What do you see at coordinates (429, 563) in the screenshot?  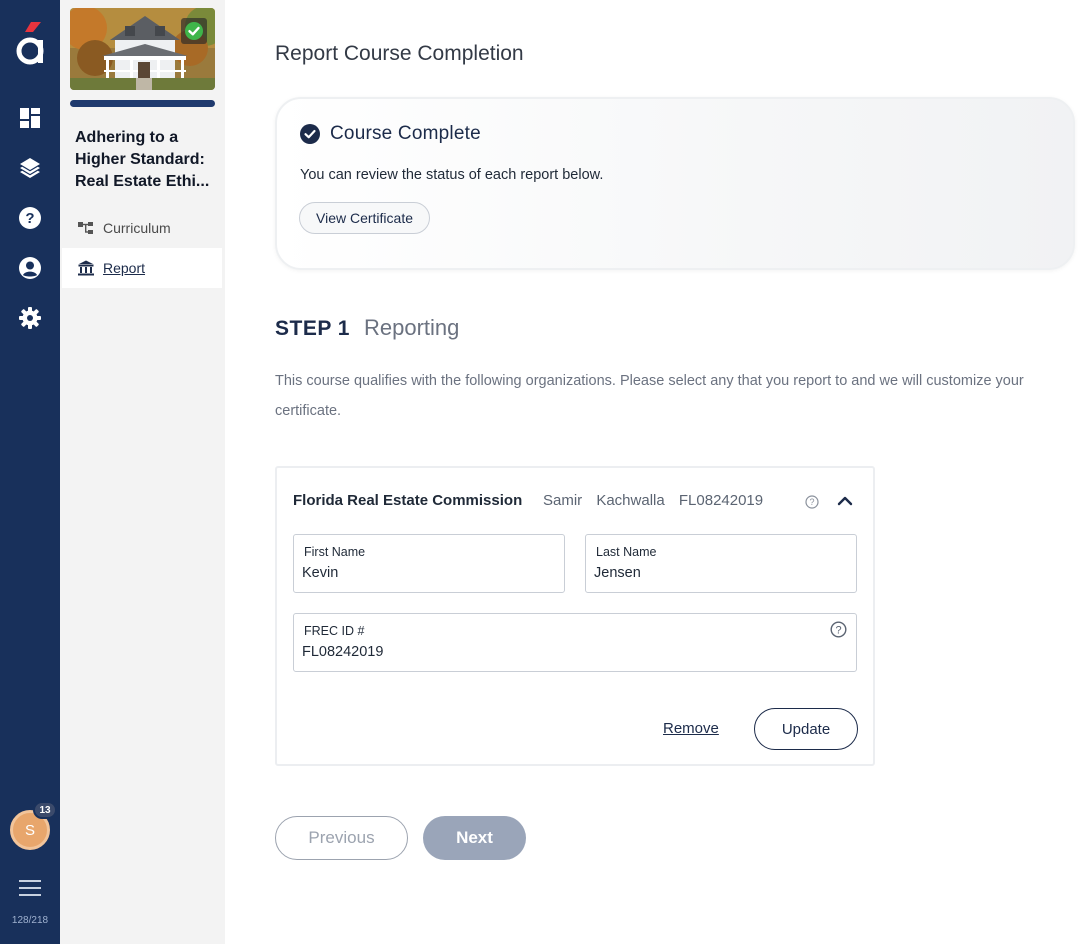 I see `first-name-field: First Name` at bounding box center [429, 563].